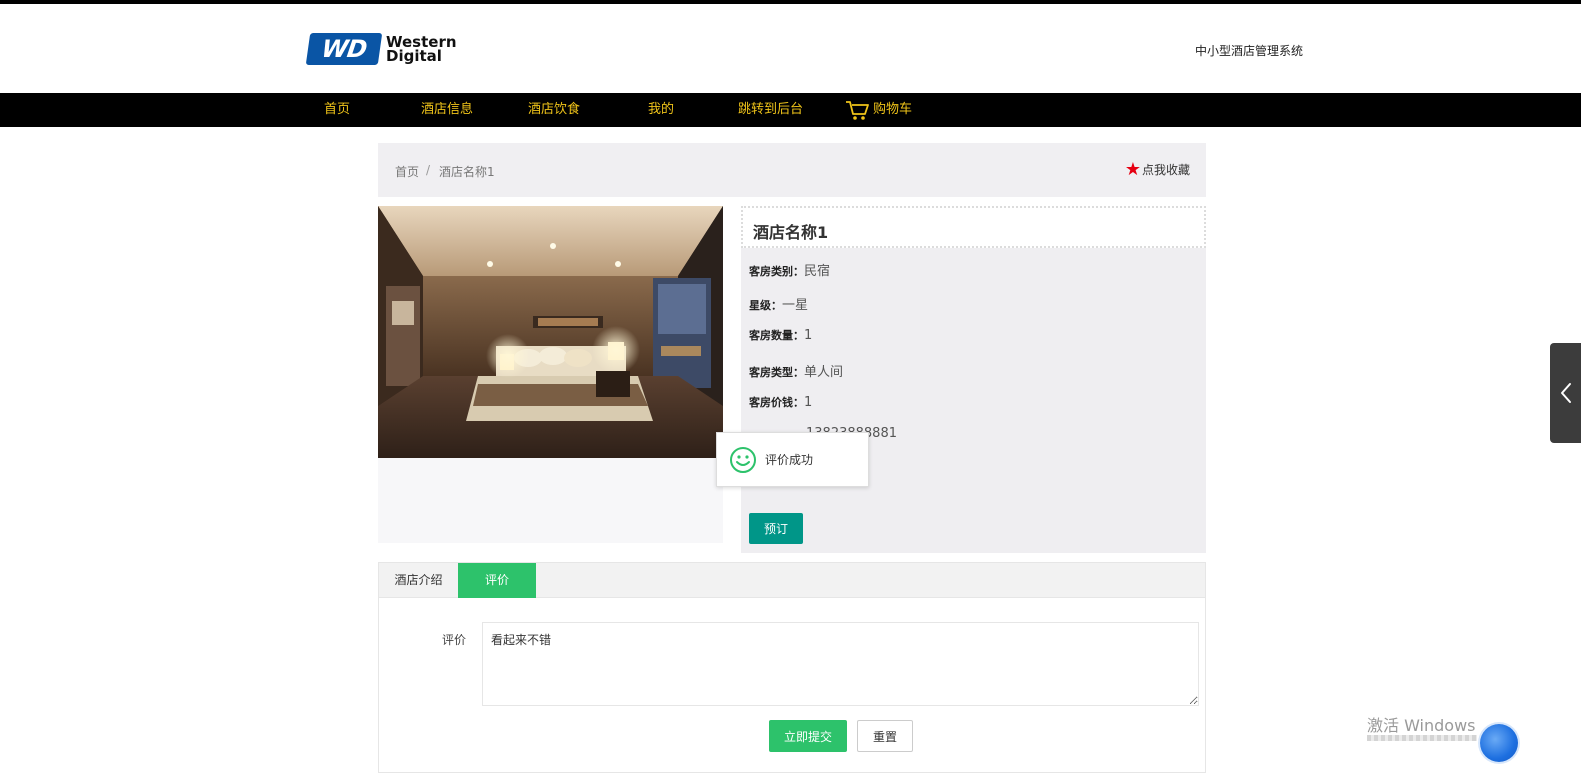 Image resolution: width=1581 pixels, height=773 pixels. What do you see at coordinates (414, 56) in the screenshot?
I see `logo-line-2: Digital` at bounding box center [414, 56].